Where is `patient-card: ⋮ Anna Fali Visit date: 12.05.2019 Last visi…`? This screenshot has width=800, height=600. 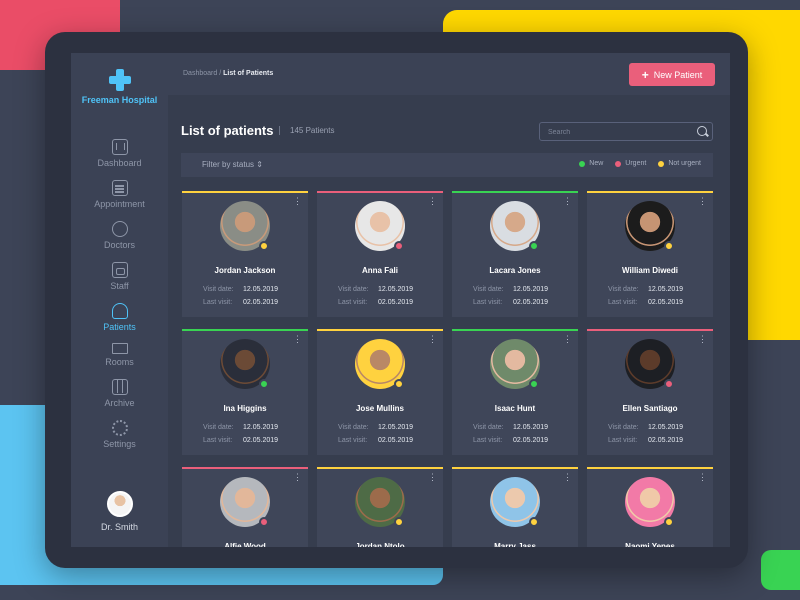
patient-card: ⋮ Anna Fali Visit date: 12.05.2019 Last visi… is located at coordinates (380, 254).